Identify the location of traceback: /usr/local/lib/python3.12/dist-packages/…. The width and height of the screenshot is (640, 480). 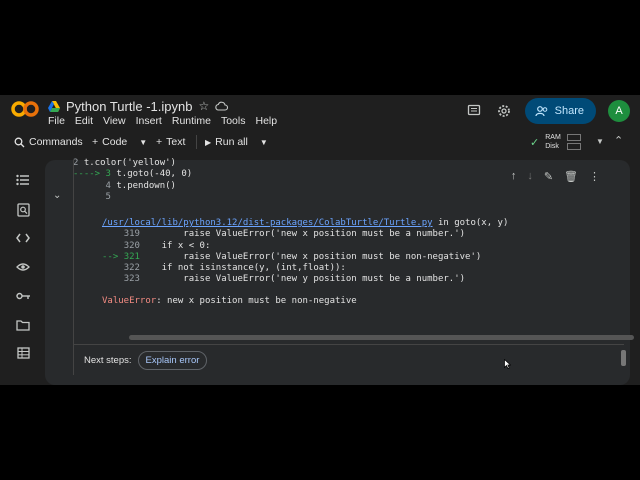
(305, 252).